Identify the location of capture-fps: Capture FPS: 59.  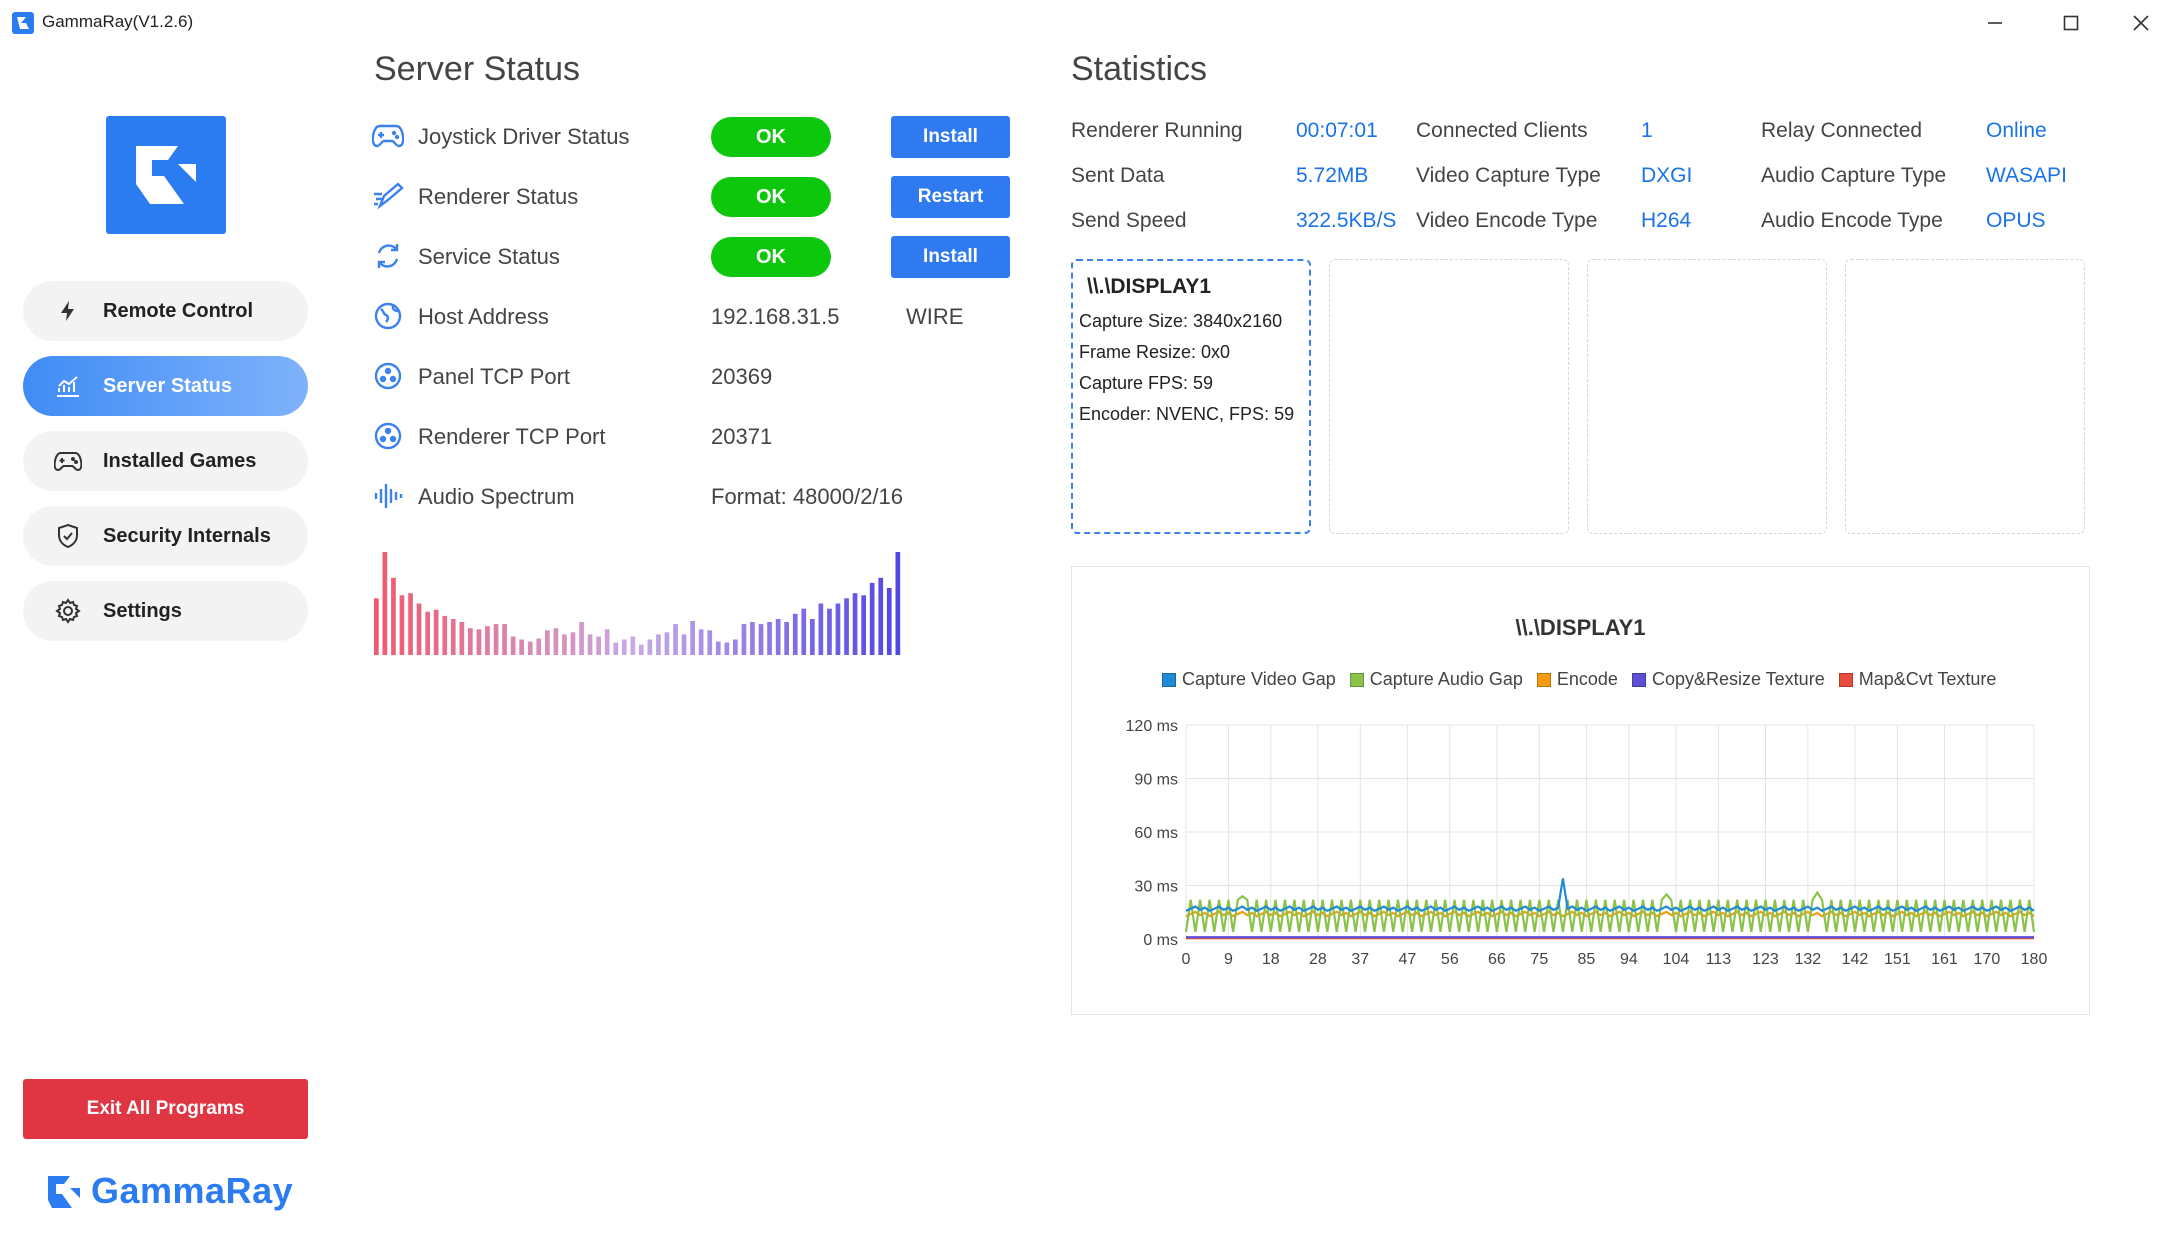
(1146, 383).